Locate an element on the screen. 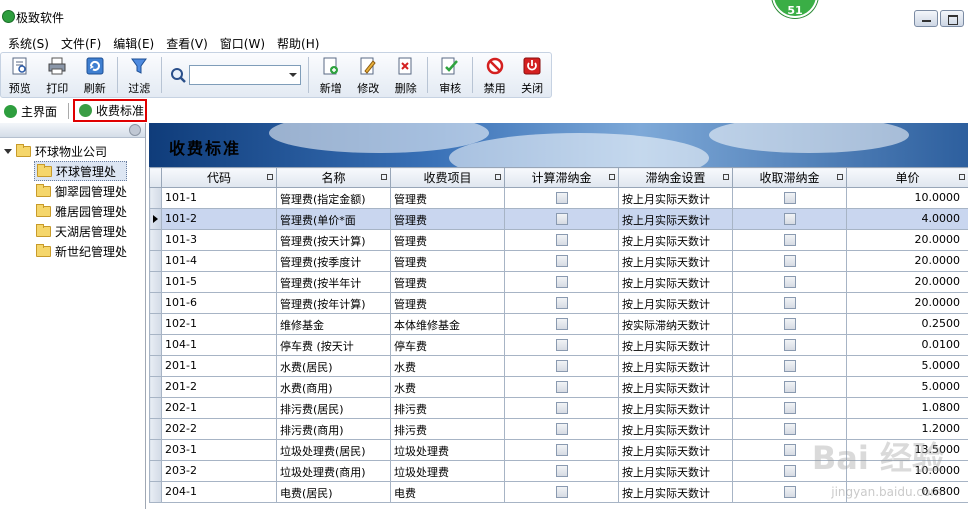  menu-help: 帮助(H) is located at coordinates (296, 42).